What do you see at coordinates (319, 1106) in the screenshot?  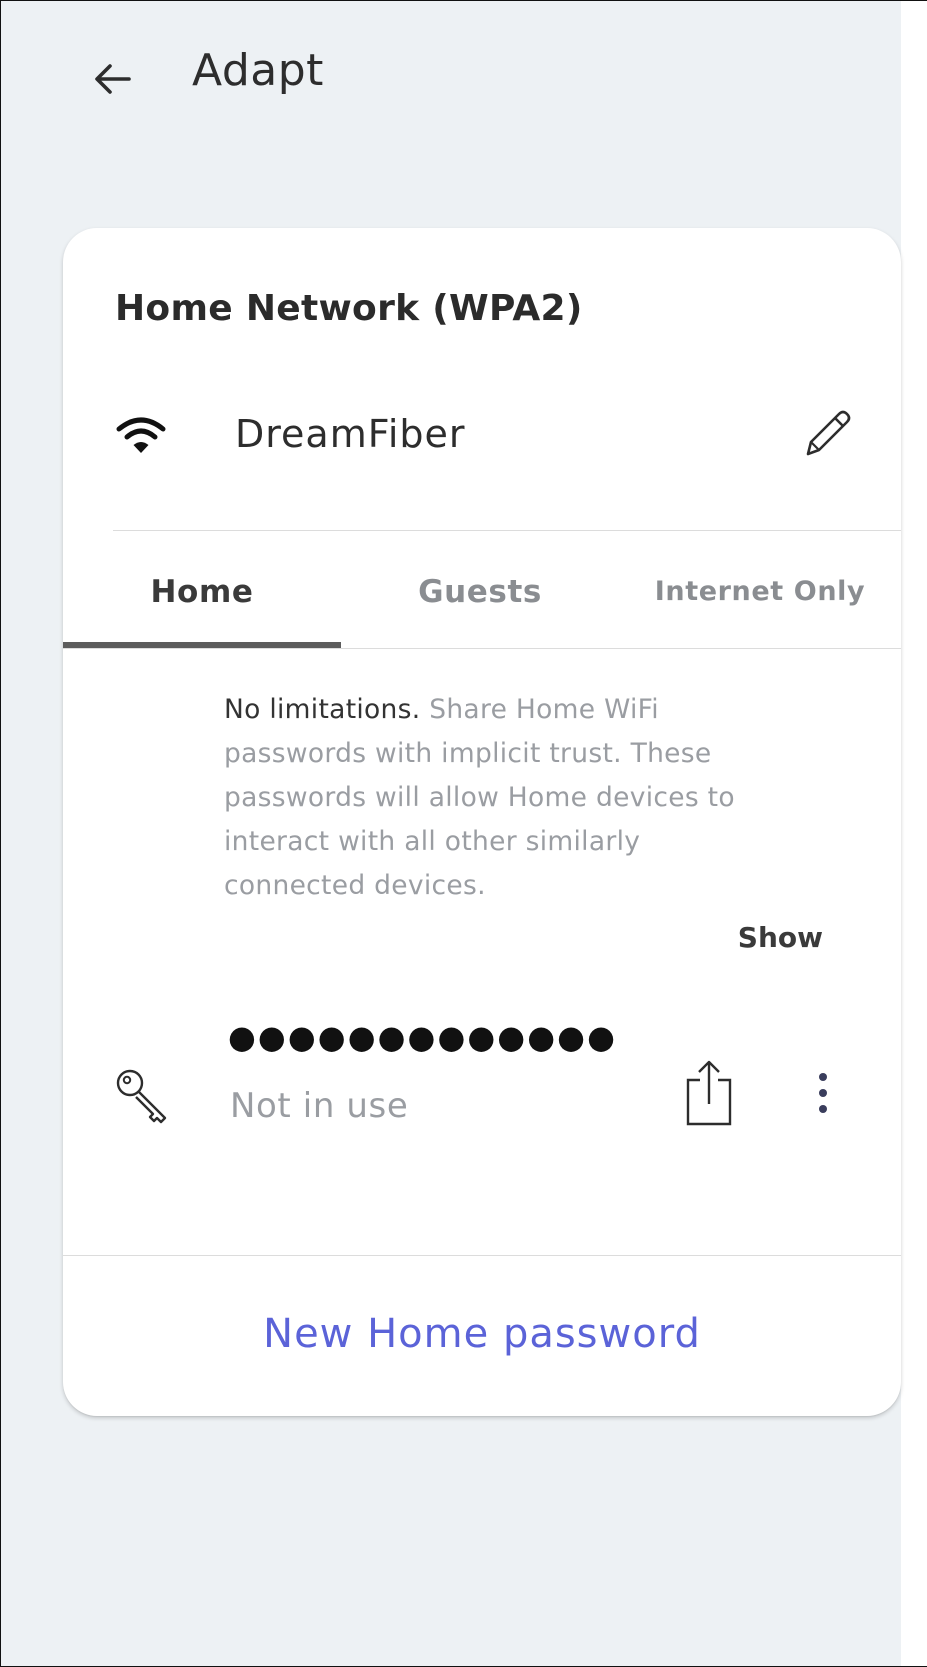 I see `password-status: Not in use` at bounding box center [319, 1106].